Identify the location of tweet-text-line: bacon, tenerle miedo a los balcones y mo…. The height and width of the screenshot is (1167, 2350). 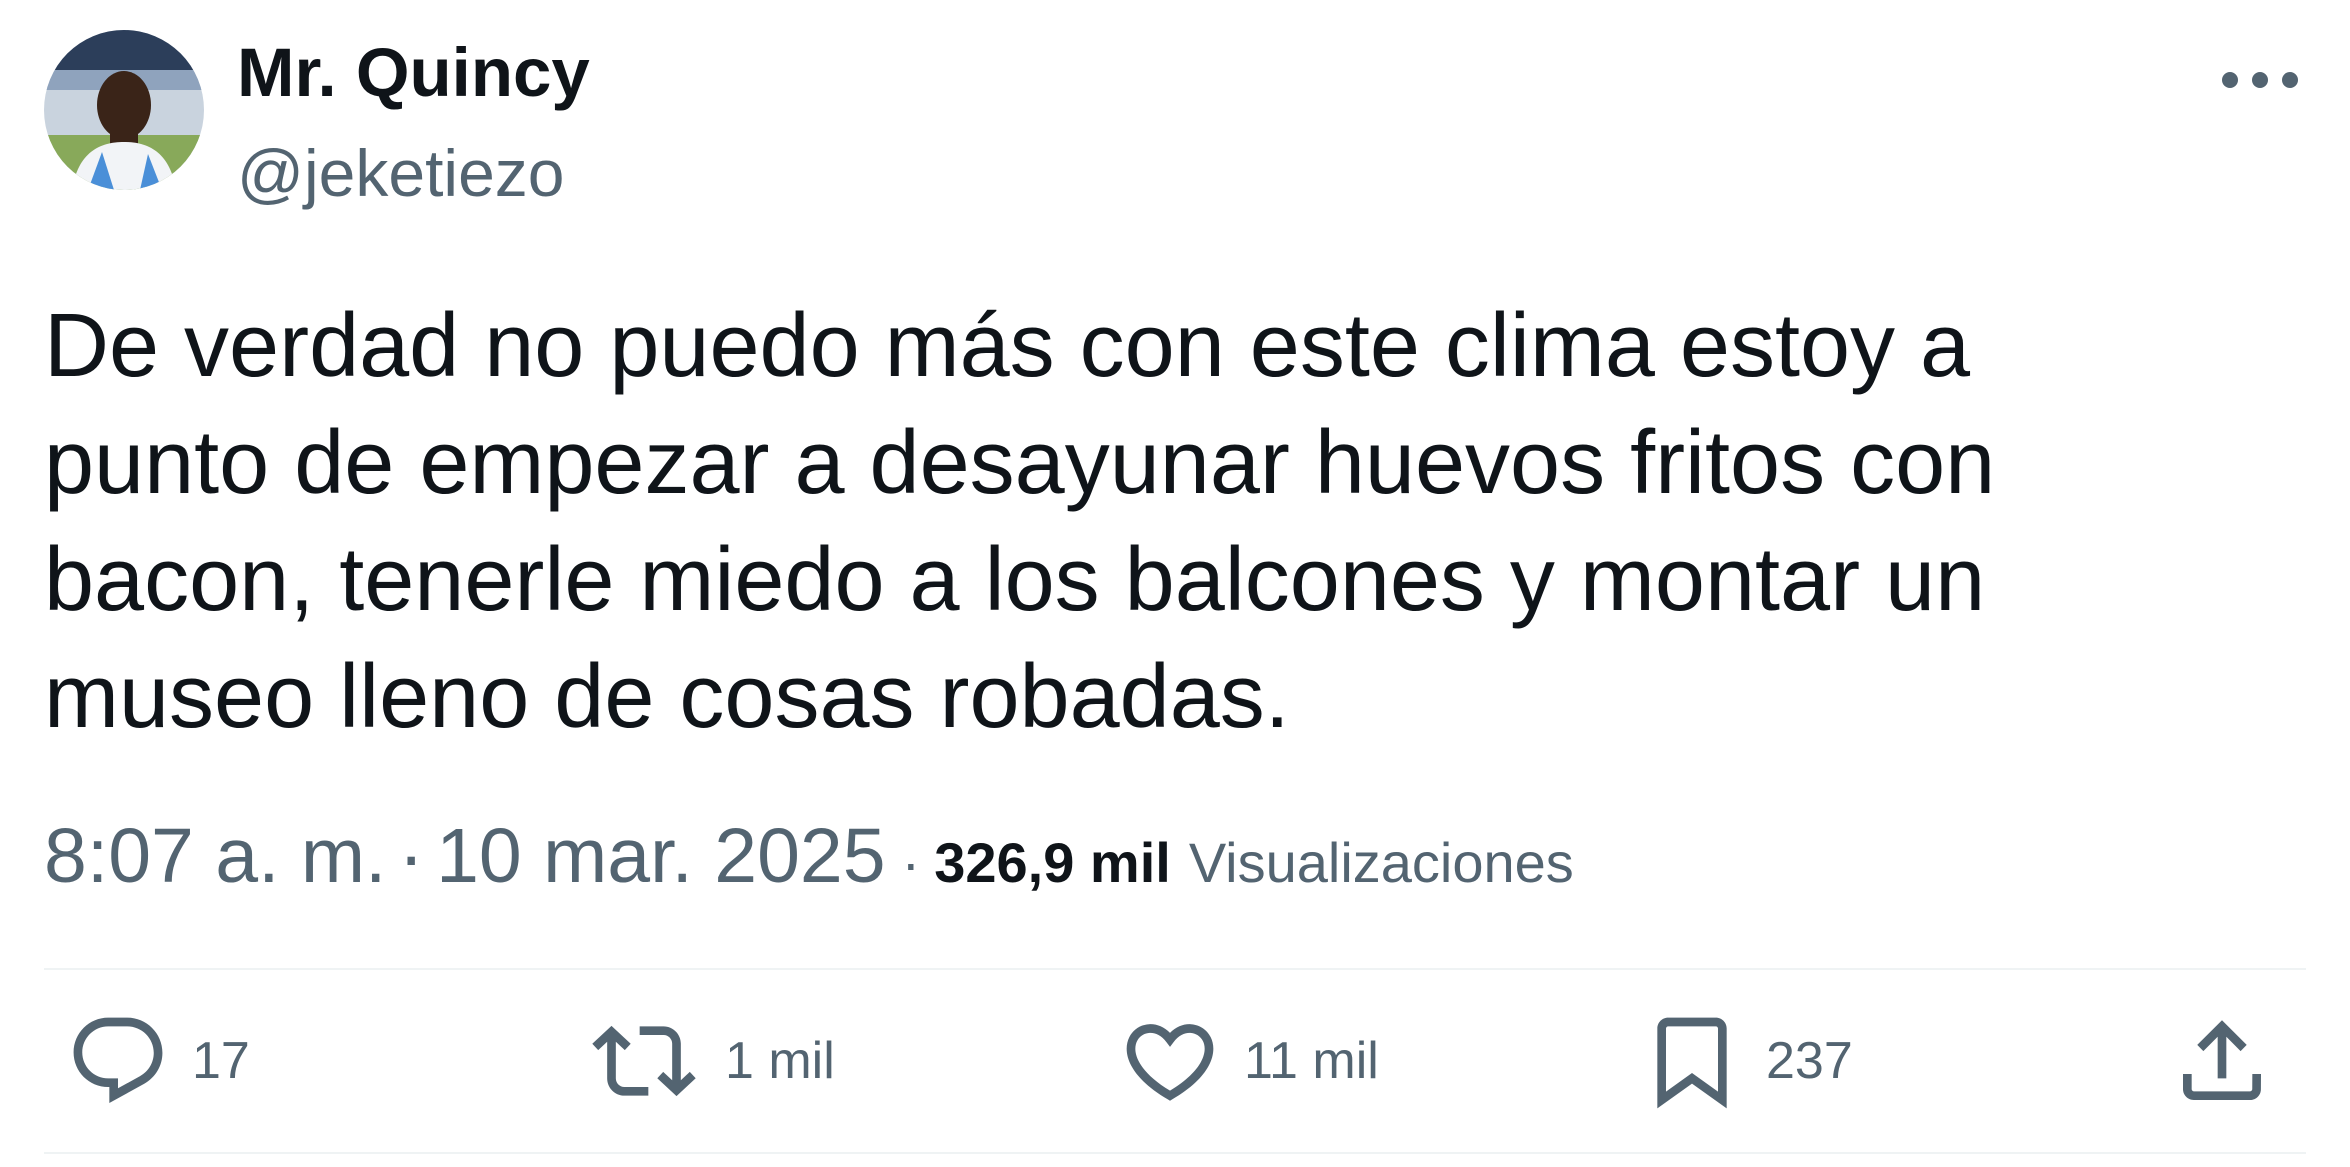
(1015, 580).